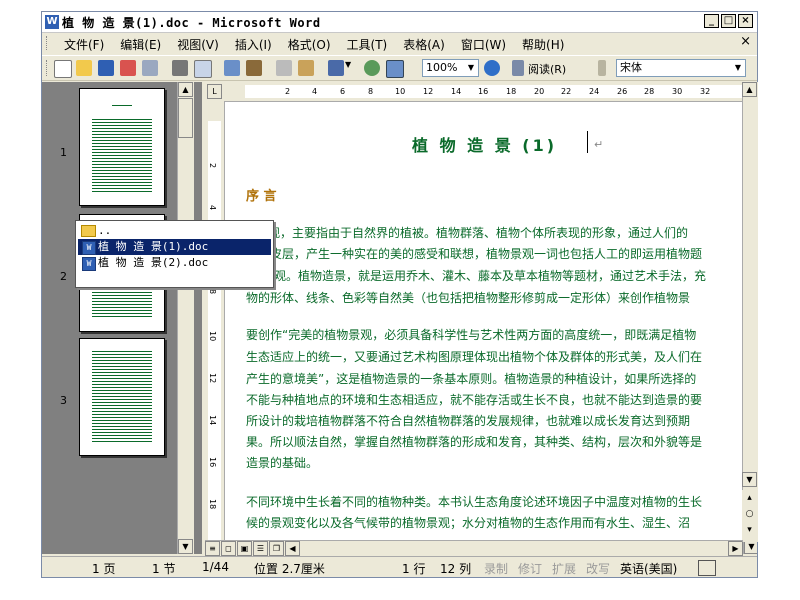  I want to click on body-line: 景观，主要指由于自然界的植被。植物群落、植物个体所表现的形象，通过人们的, so click(472, 233).